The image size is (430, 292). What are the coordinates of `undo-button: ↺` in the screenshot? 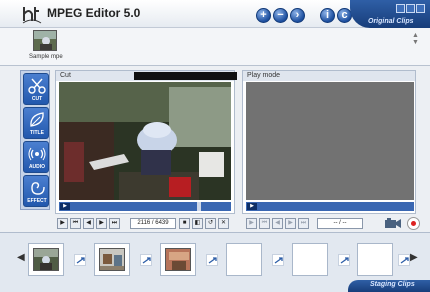 It's located at (210, 223).